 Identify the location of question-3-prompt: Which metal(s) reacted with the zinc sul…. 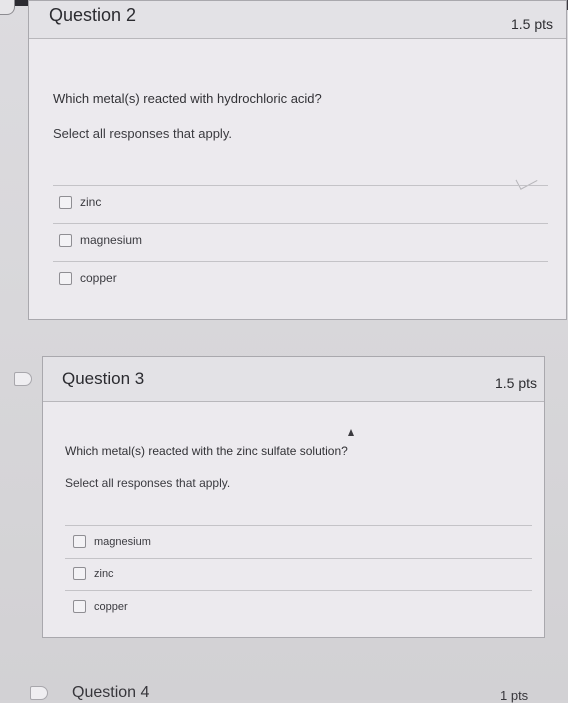
(206, 451).